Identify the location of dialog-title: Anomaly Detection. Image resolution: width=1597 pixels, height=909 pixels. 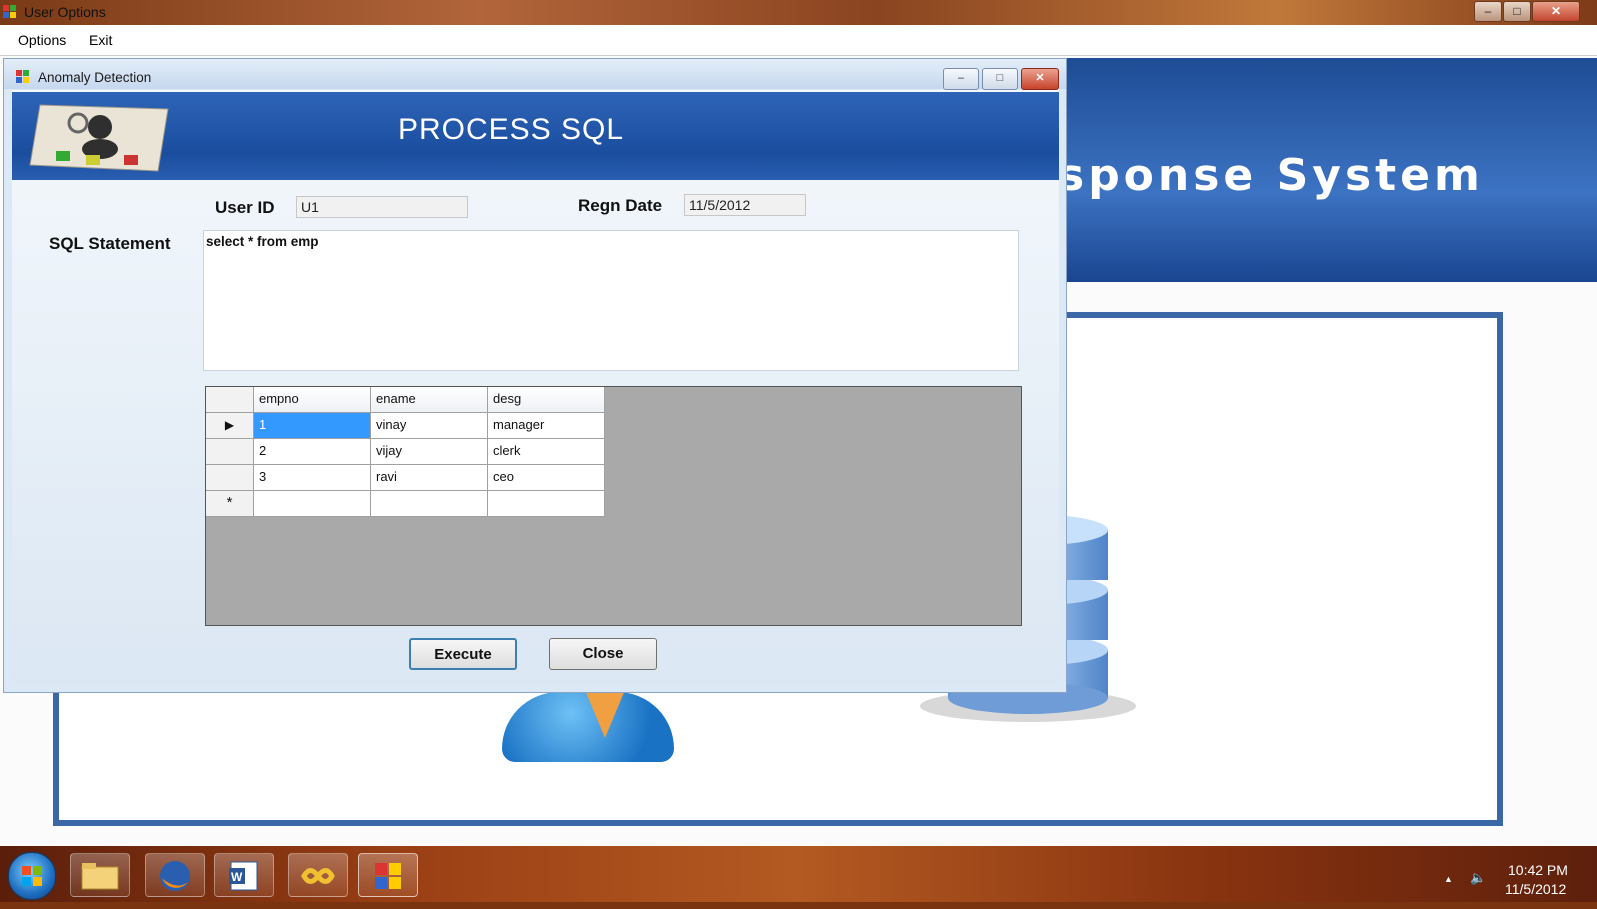
(95, 77).